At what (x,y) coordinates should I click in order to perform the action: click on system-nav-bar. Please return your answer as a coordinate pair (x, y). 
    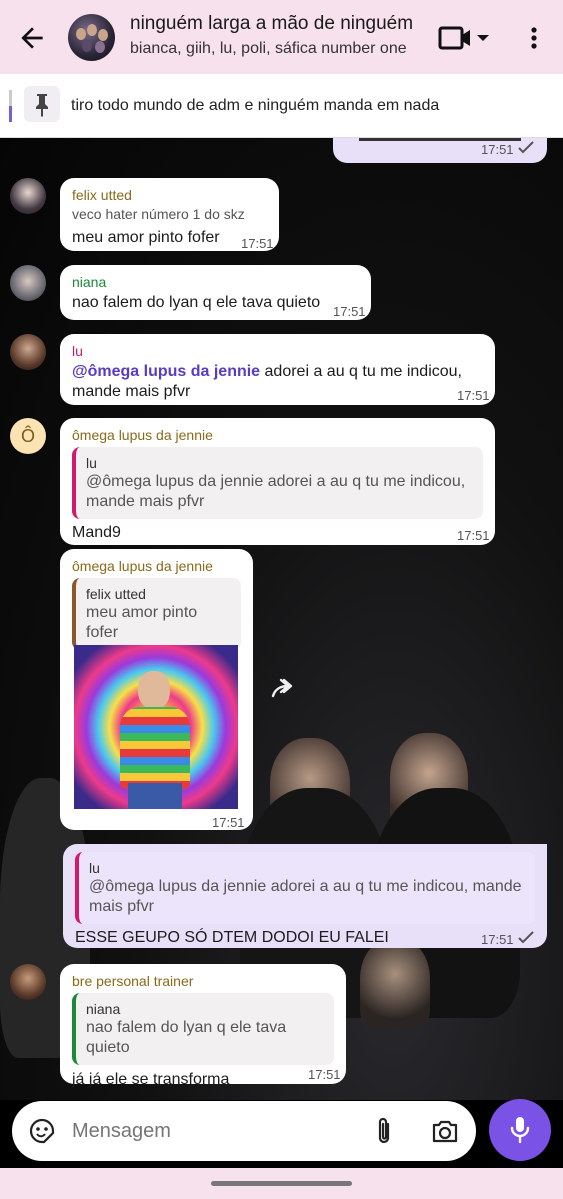
    Looking at the image, I should click on (281, 1183).